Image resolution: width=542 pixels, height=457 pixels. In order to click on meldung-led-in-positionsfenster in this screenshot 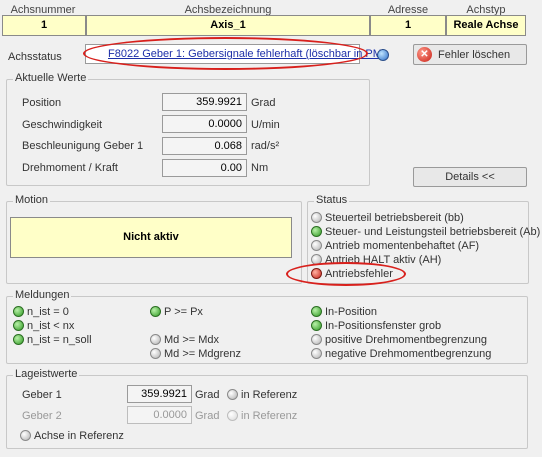, I will do `click(316, 325)`.